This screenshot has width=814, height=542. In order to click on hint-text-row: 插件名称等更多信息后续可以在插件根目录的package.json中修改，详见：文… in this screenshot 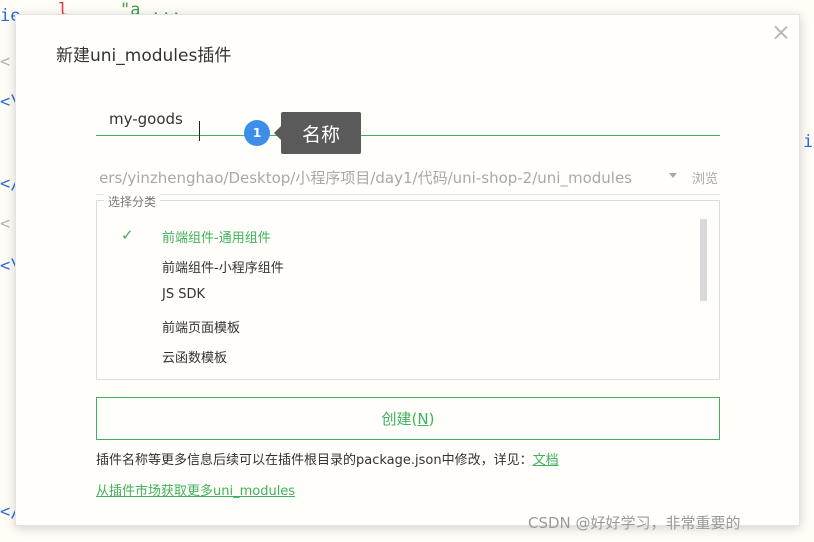, I will do `click(327, 458)`.